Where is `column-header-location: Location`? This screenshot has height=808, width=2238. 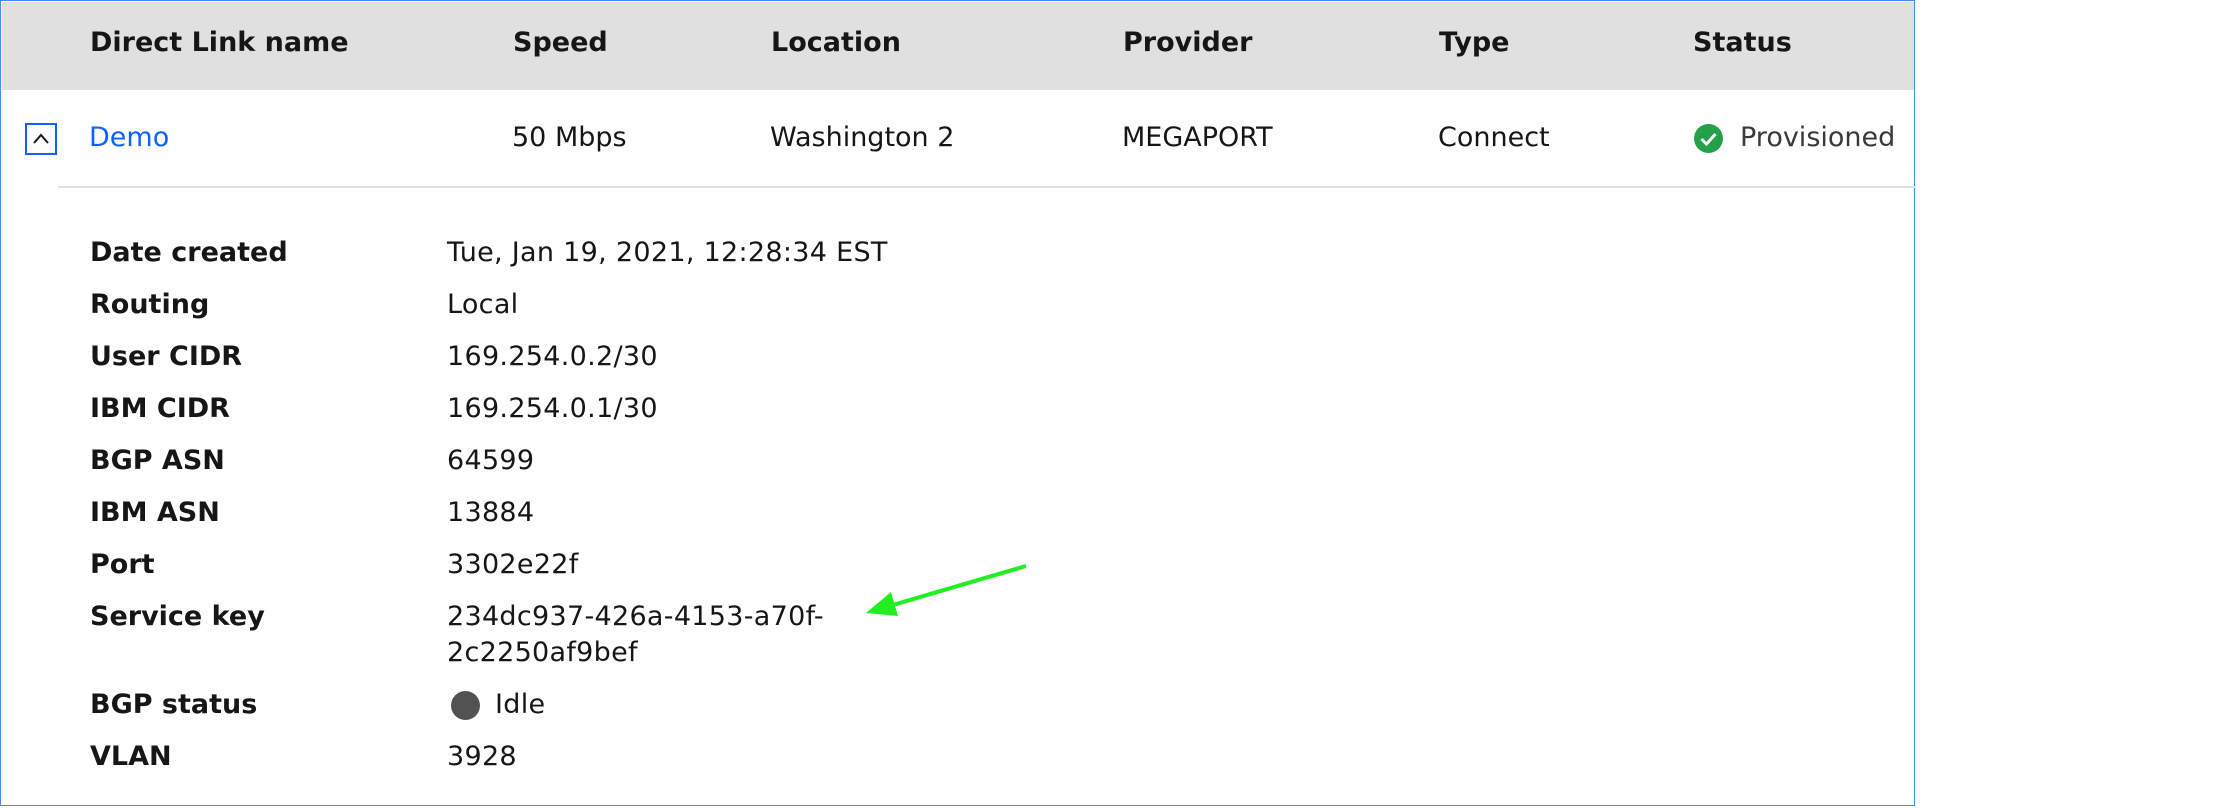 column-header-location: Location is located at coordinates (836, 46).